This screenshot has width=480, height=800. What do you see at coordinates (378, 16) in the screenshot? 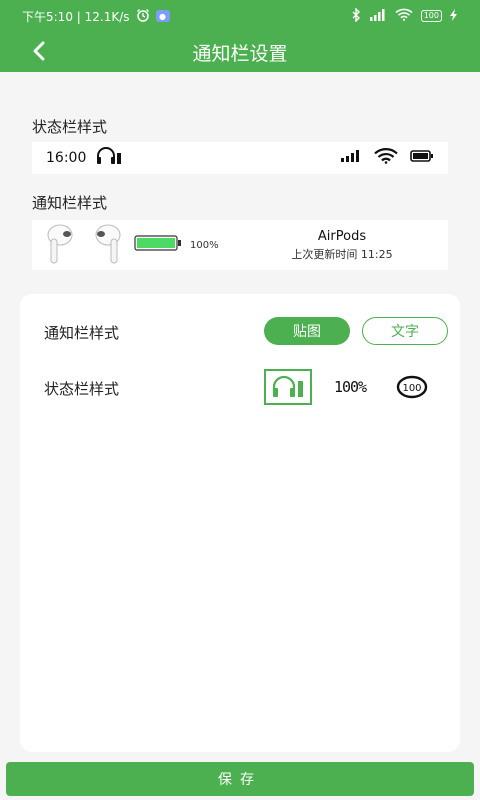
I see `cellular-signal-icon` at bounding box center [378, 16].